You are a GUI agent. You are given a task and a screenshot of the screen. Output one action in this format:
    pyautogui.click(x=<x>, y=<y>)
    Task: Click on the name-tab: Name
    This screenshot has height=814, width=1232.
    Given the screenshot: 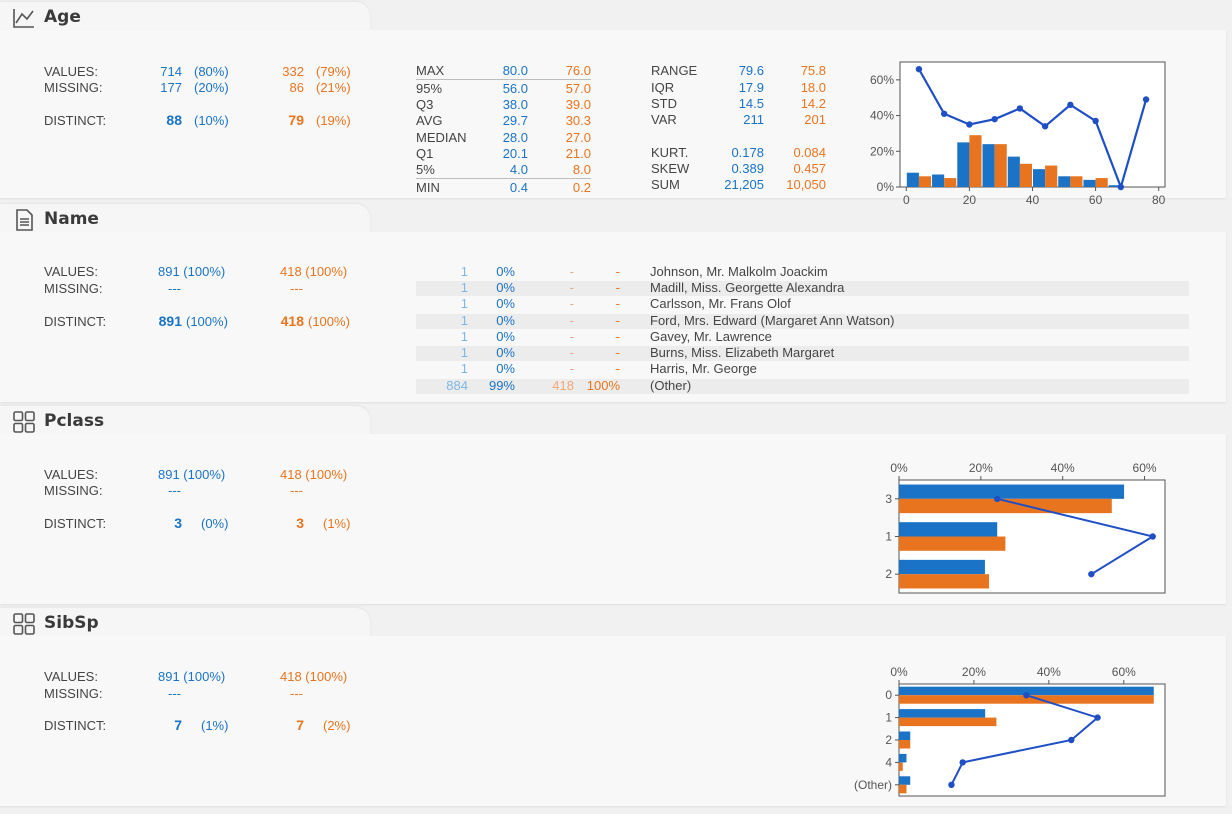 What is the action you would take?
    pyautogui.click(x=185, y=219)
    